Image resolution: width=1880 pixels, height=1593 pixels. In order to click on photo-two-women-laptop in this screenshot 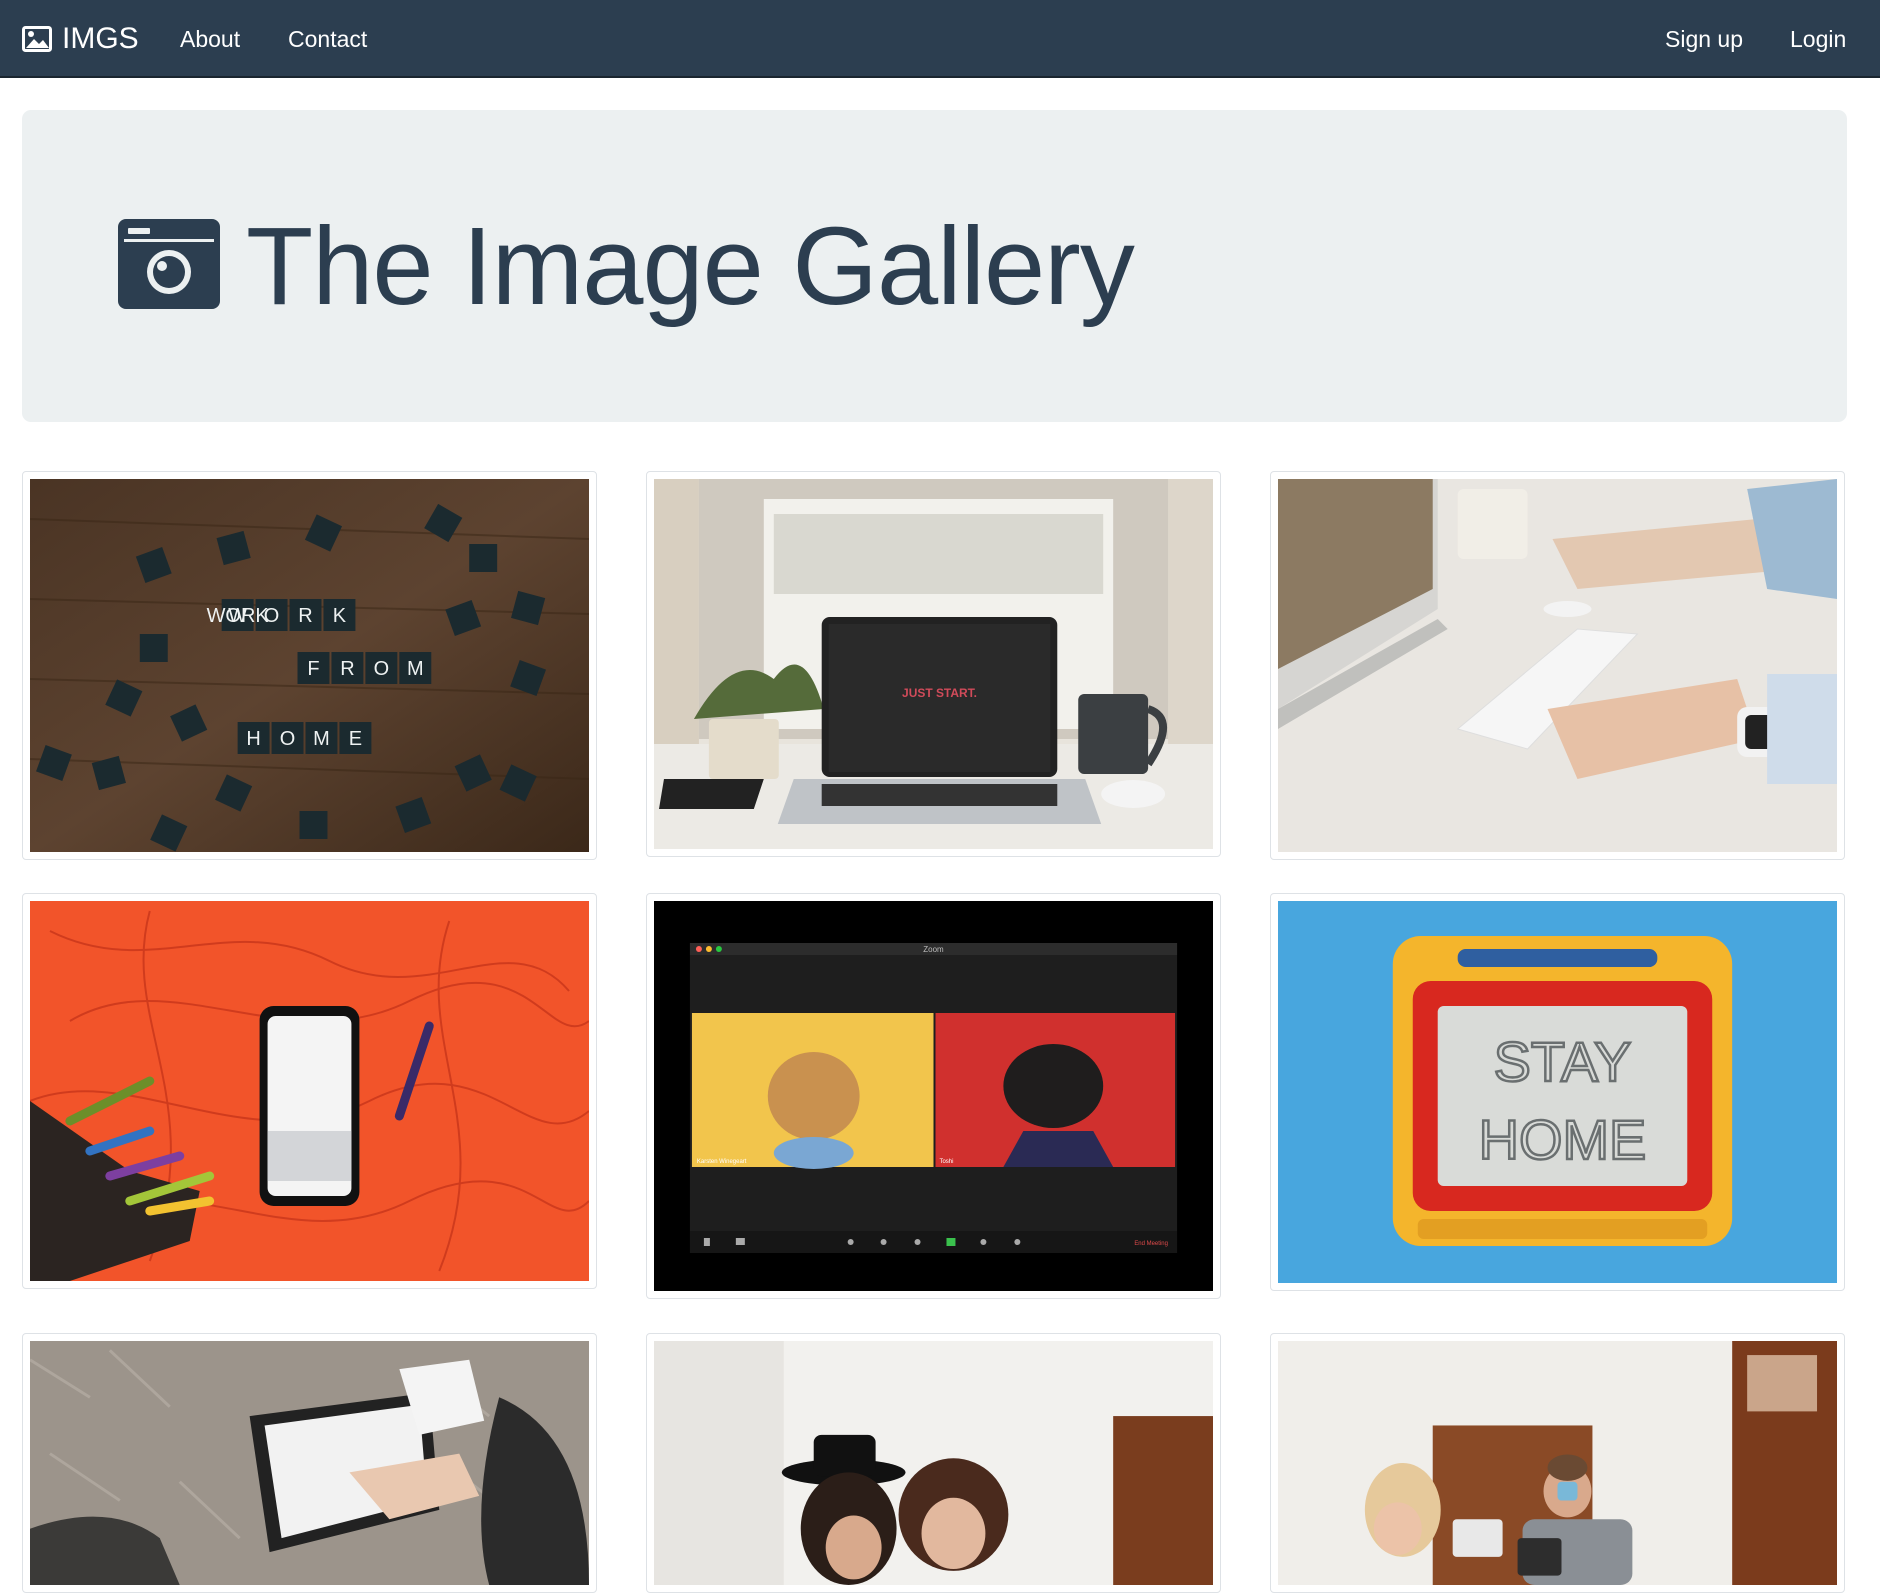, I will do `click(933, 1463)`.